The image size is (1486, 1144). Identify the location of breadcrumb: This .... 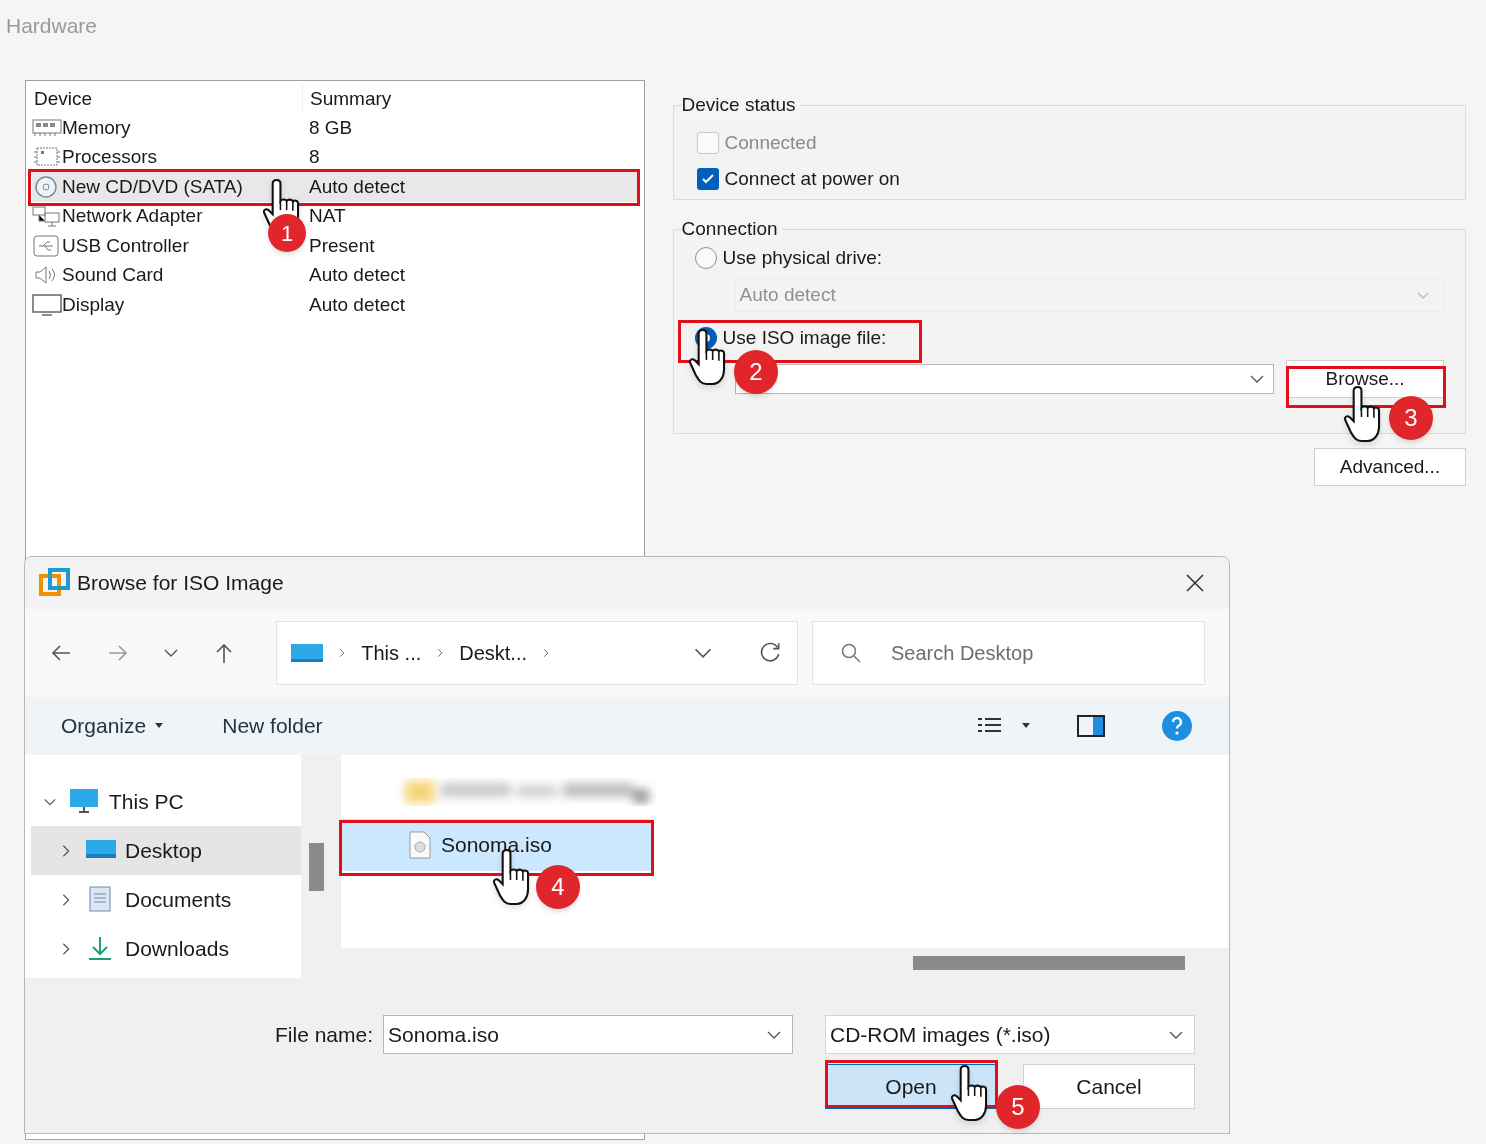
(391, 653).